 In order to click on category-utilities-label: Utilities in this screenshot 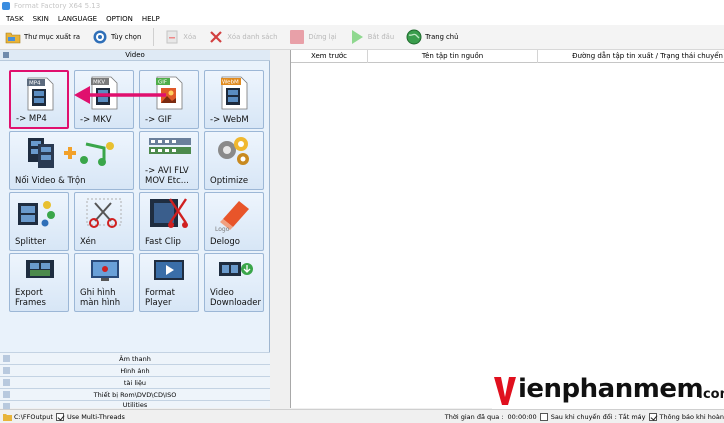, I will do `click(135, 405)`.